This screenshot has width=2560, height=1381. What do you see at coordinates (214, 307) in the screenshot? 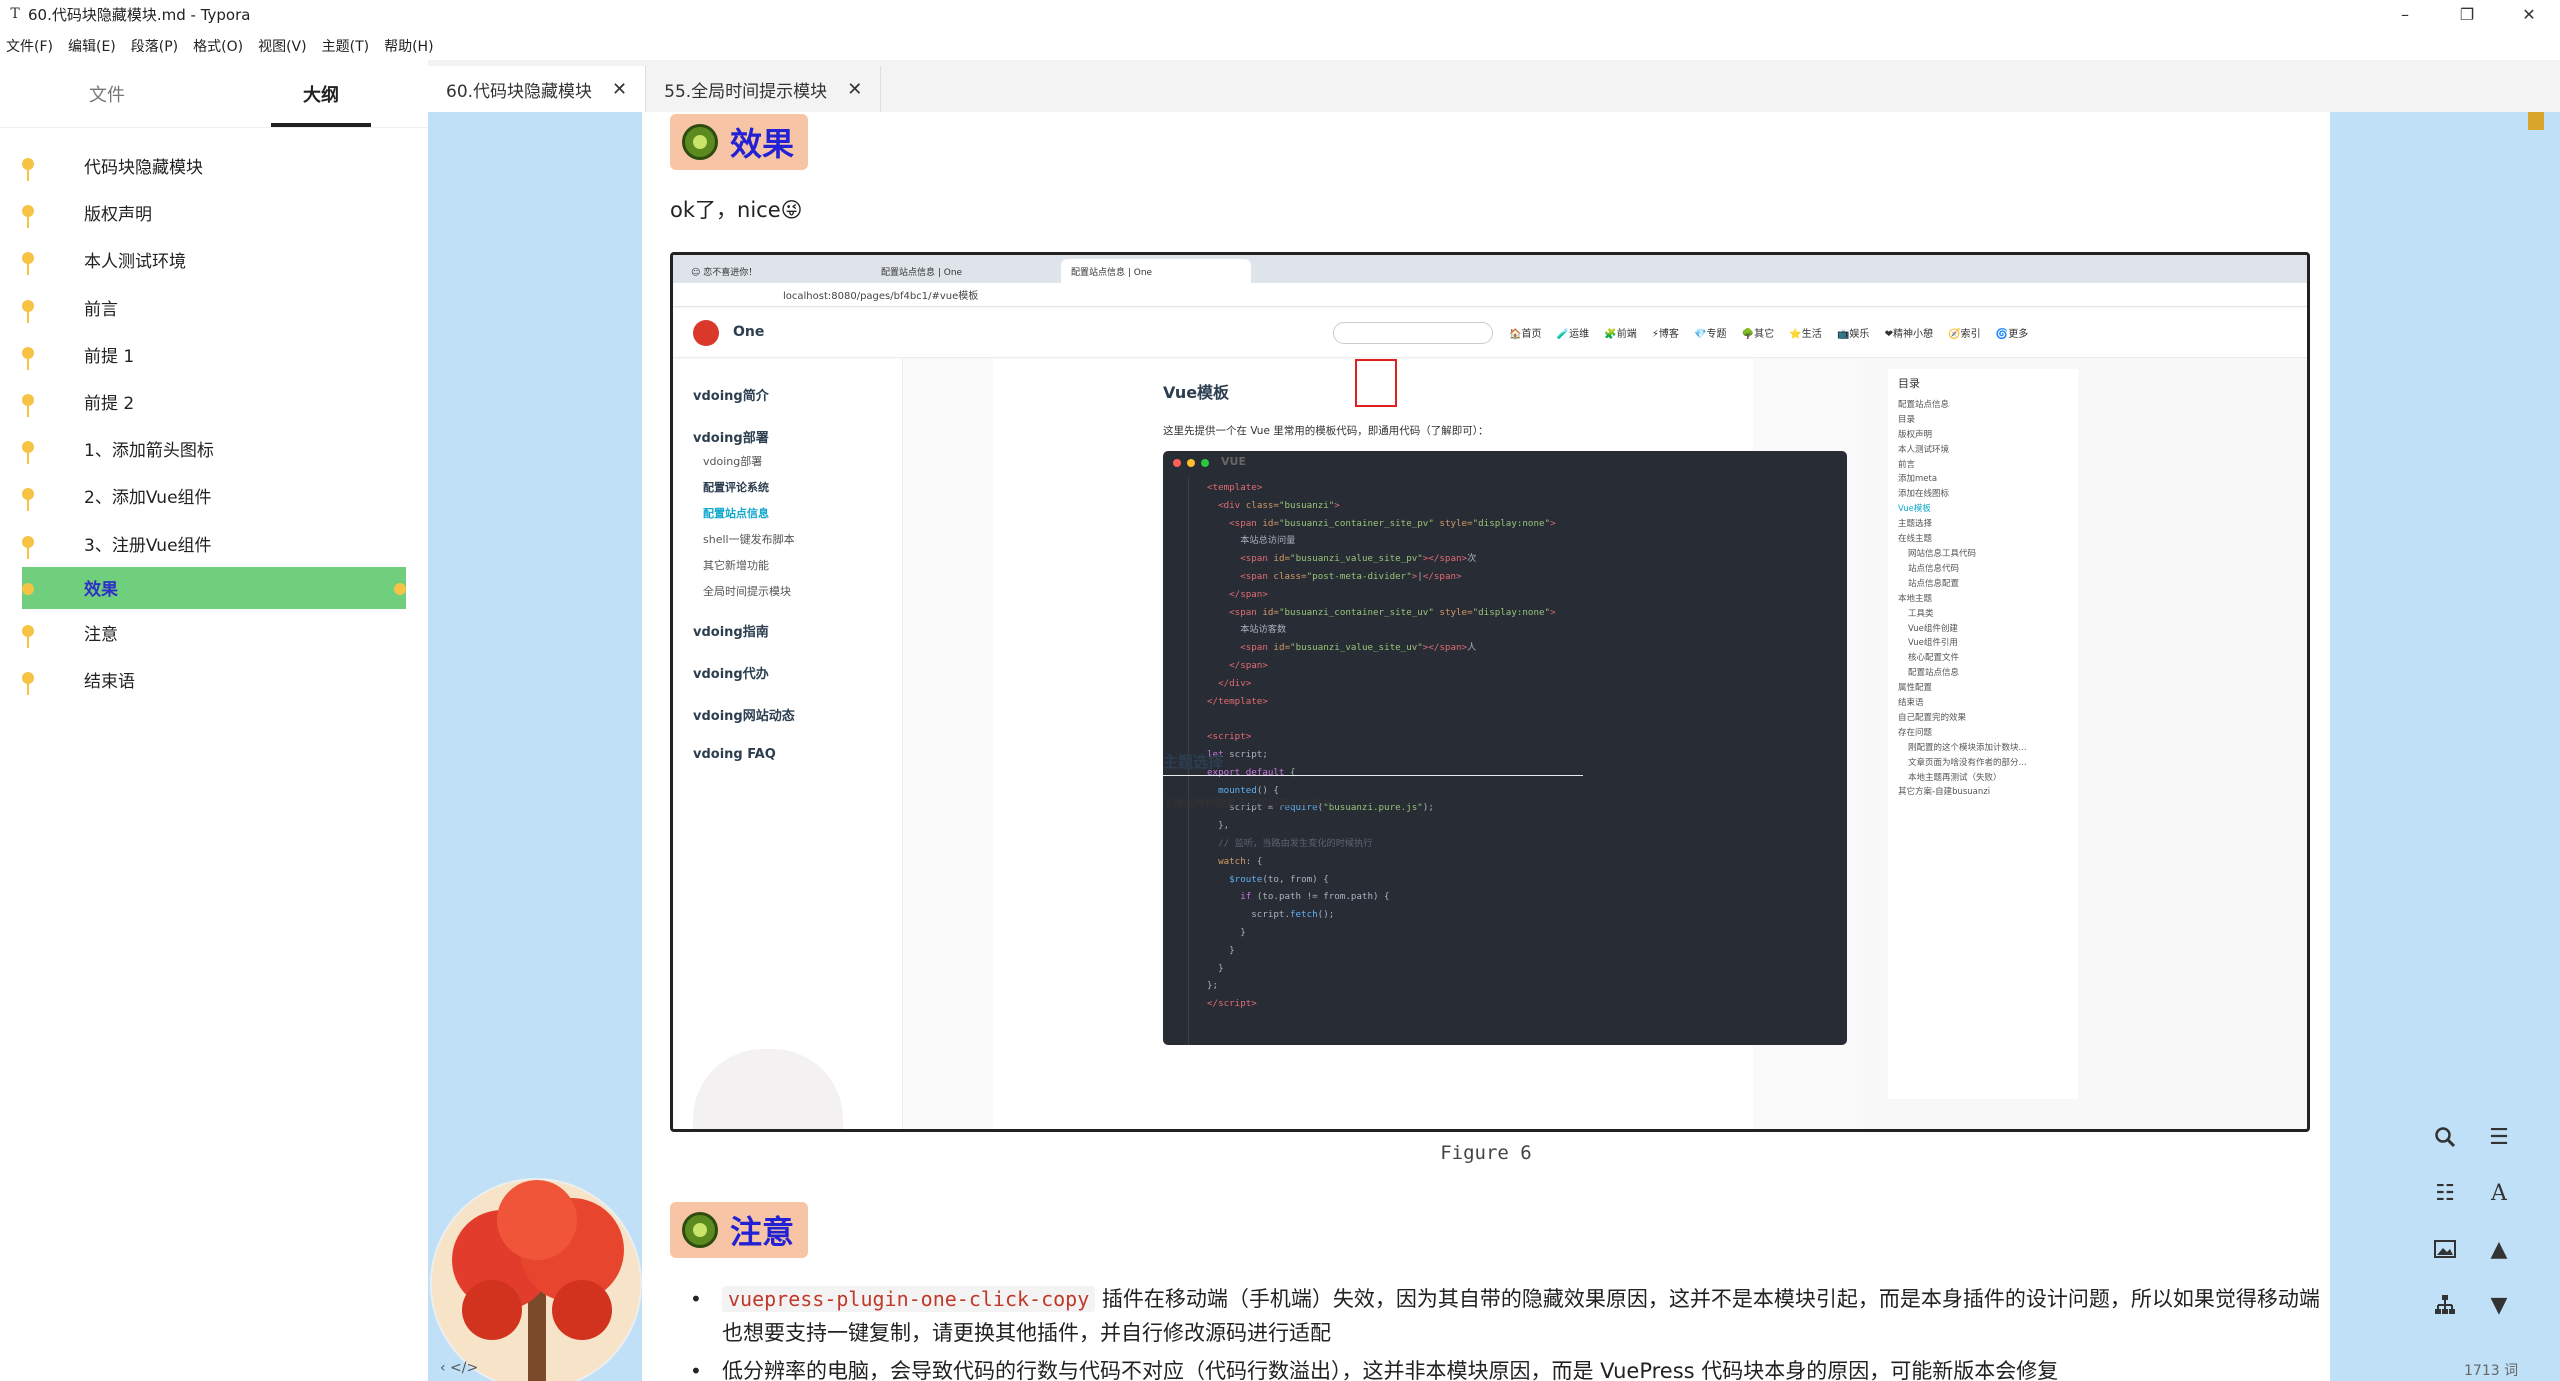
I see `outline-item: 前言` at bounding box center [214, 307].